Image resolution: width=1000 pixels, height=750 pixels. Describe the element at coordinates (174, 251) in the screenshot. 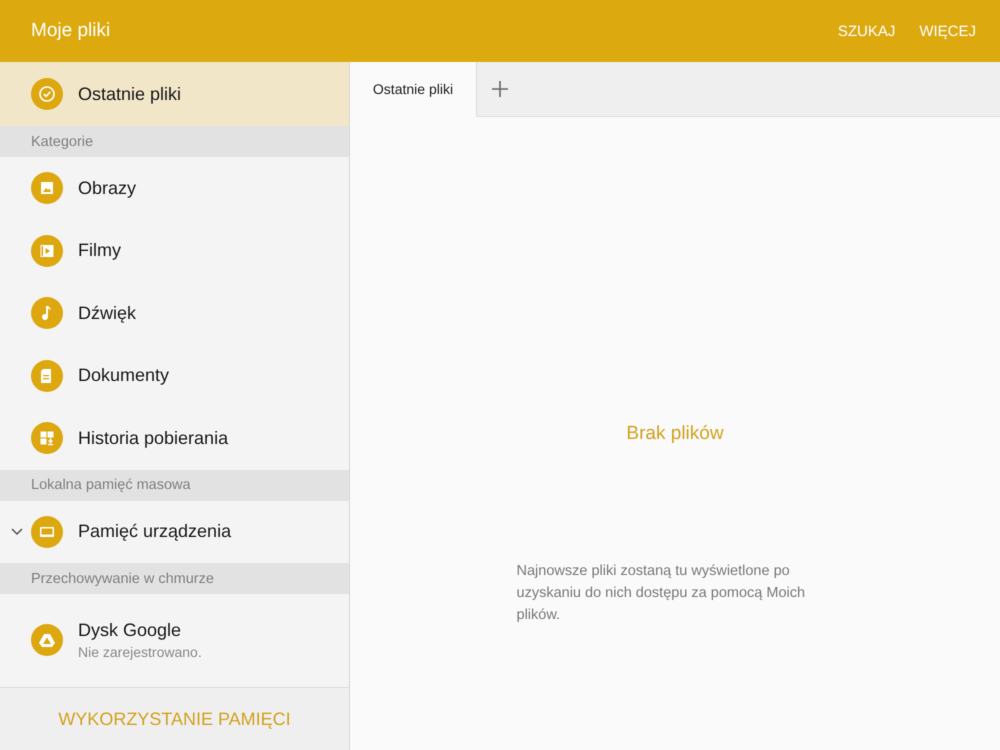

I see `sidebar-item: Filmy` at that location.